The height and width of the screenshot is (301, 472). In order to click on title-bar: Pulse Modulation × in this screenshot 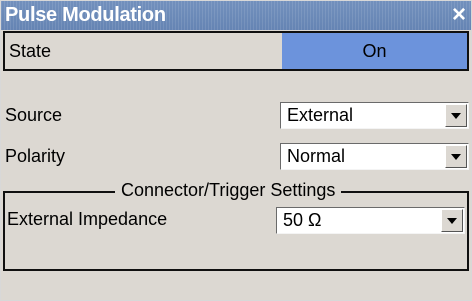, I will do `click(236, 15)`.